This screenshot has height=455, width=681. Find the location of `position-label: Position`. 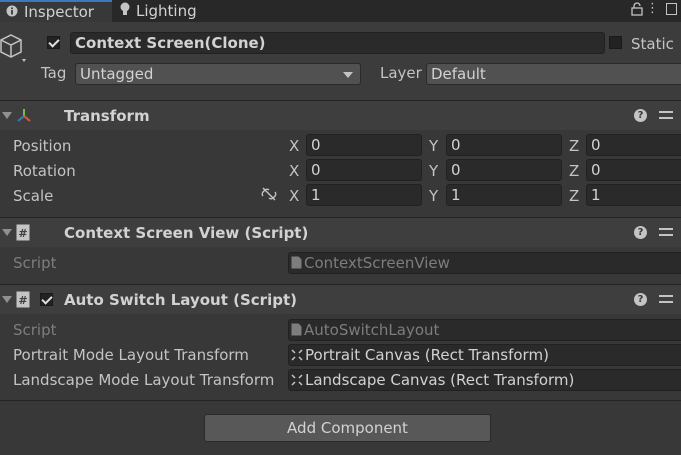

position-label: Position is located at coordinates (42, 146).